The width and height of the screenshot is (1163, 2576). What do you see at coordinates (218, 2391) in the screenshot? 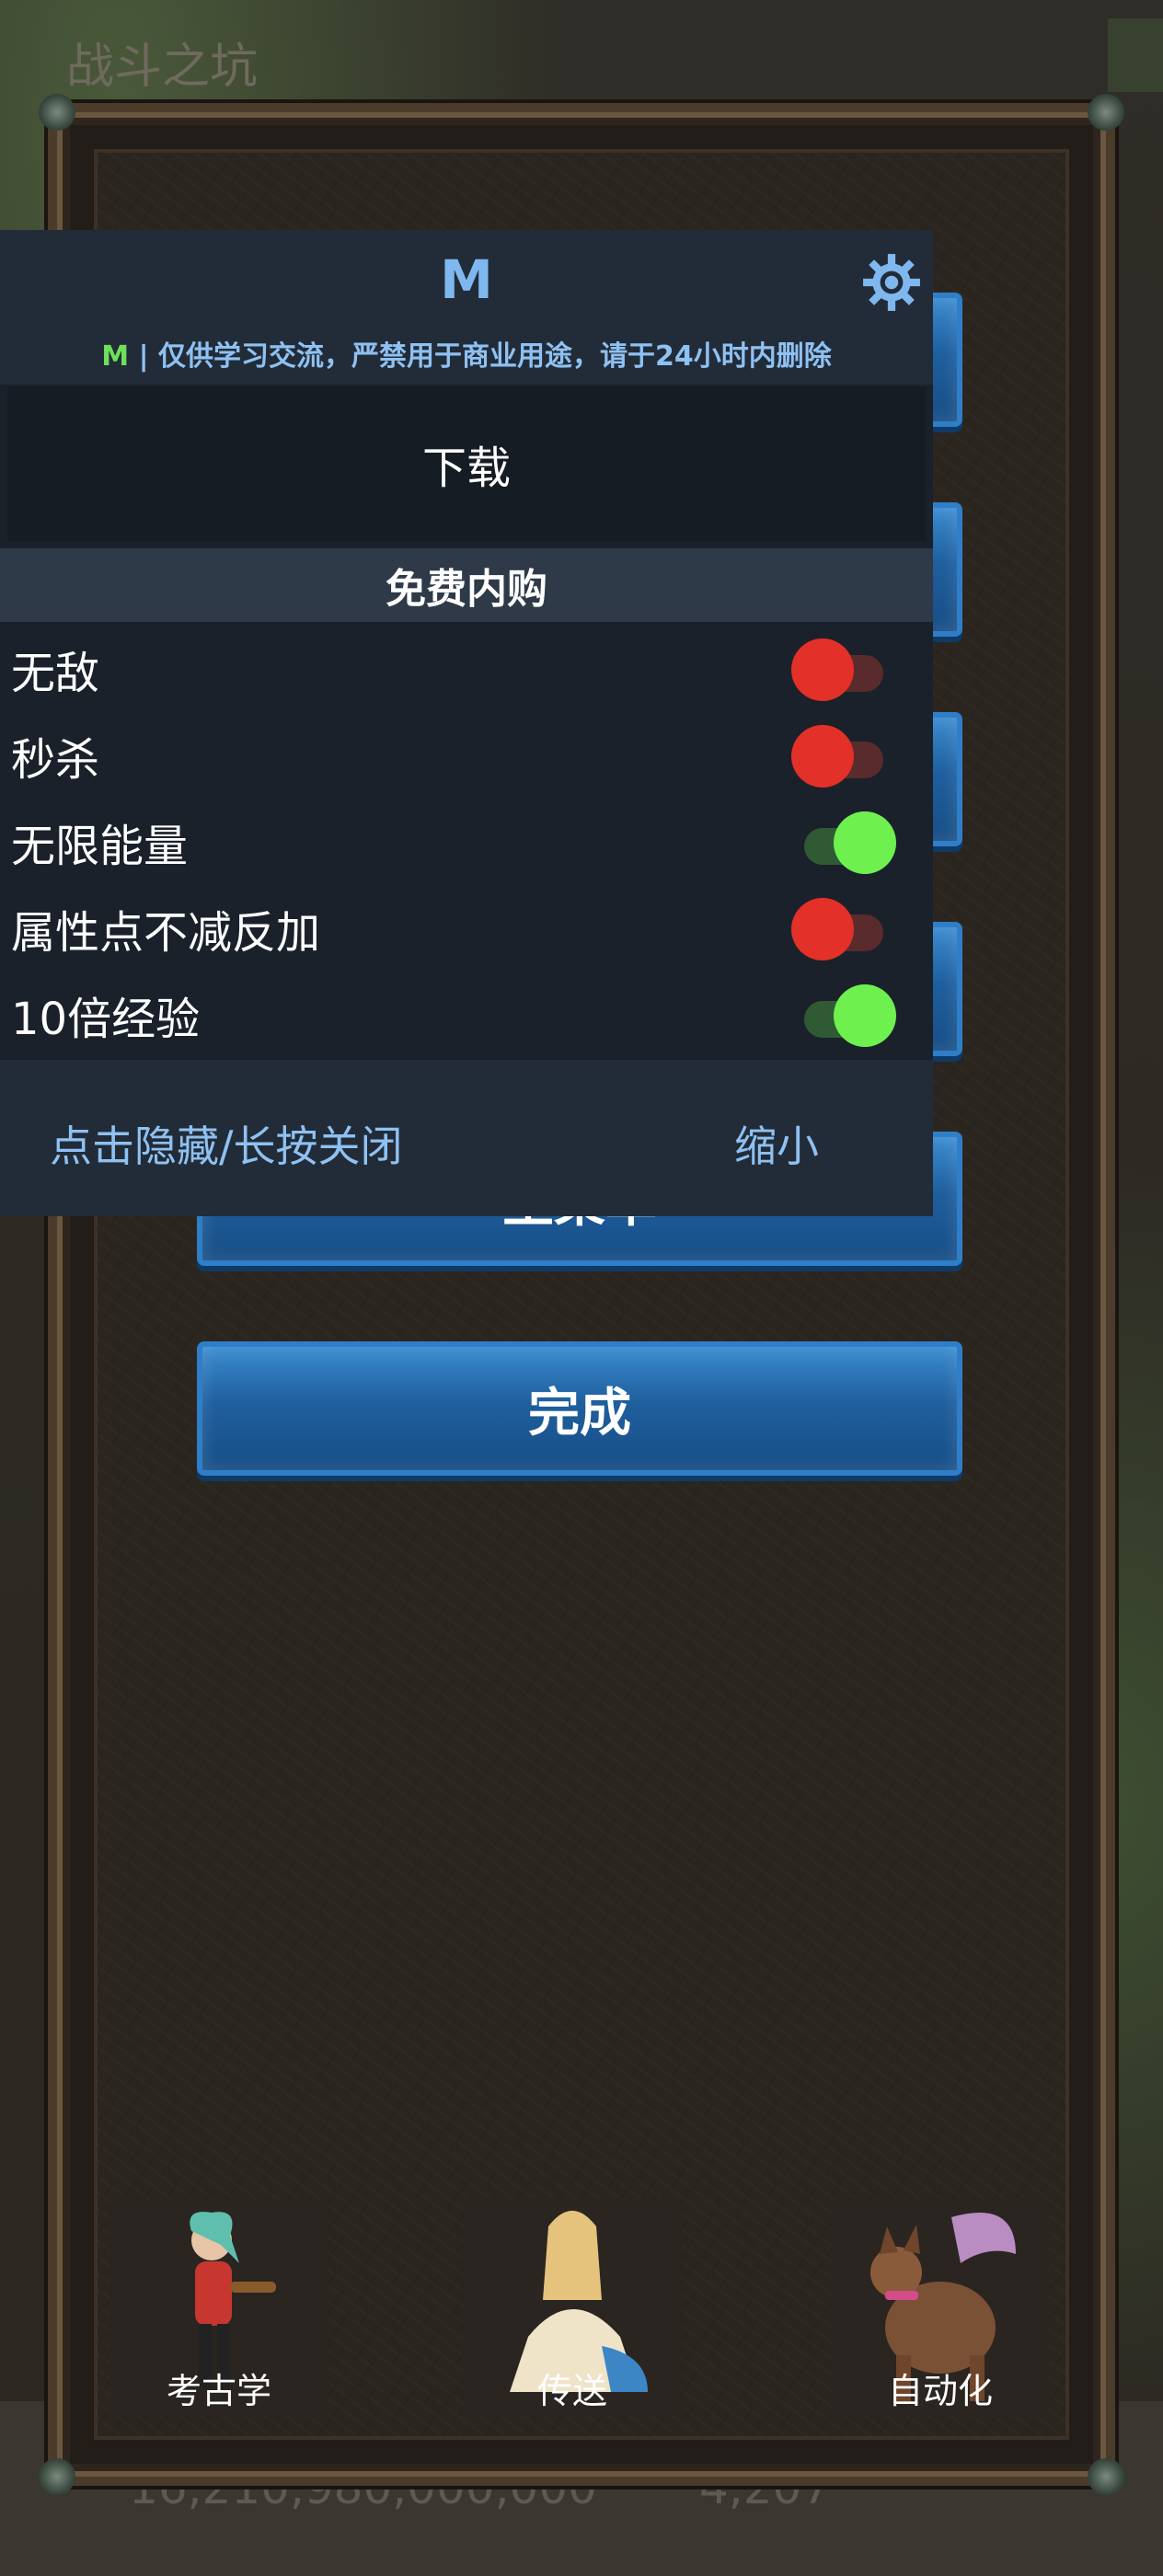
I see `archaeology-label: 考古学` at bounding box center [218, 2391].